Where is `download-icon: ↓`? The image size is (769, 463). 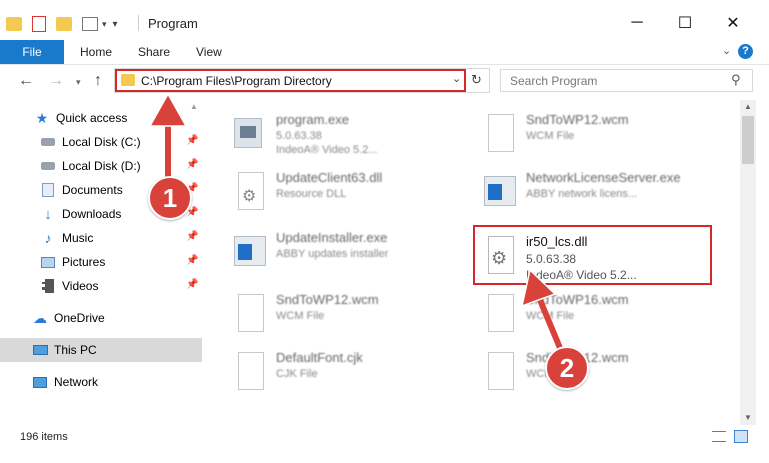
download-icon: ↓ is located at coordinates (48, 214).